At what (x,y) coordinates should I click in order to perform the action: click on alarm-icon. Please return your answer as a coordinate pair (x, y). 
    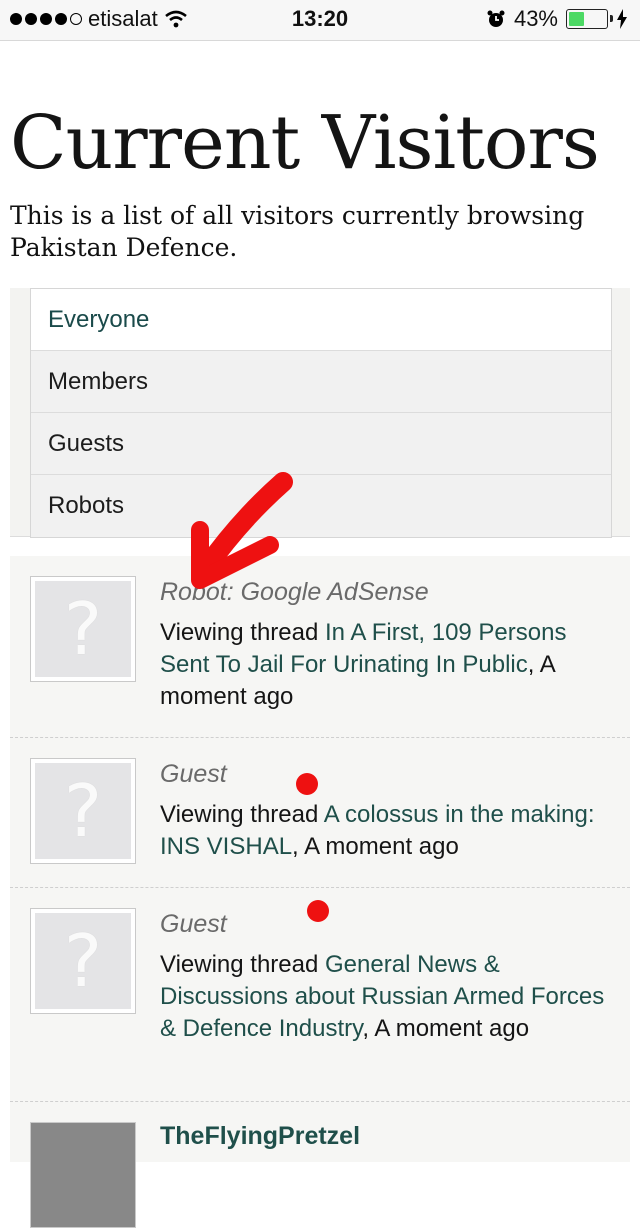
    Looking at the image, I should click on (496, 18).